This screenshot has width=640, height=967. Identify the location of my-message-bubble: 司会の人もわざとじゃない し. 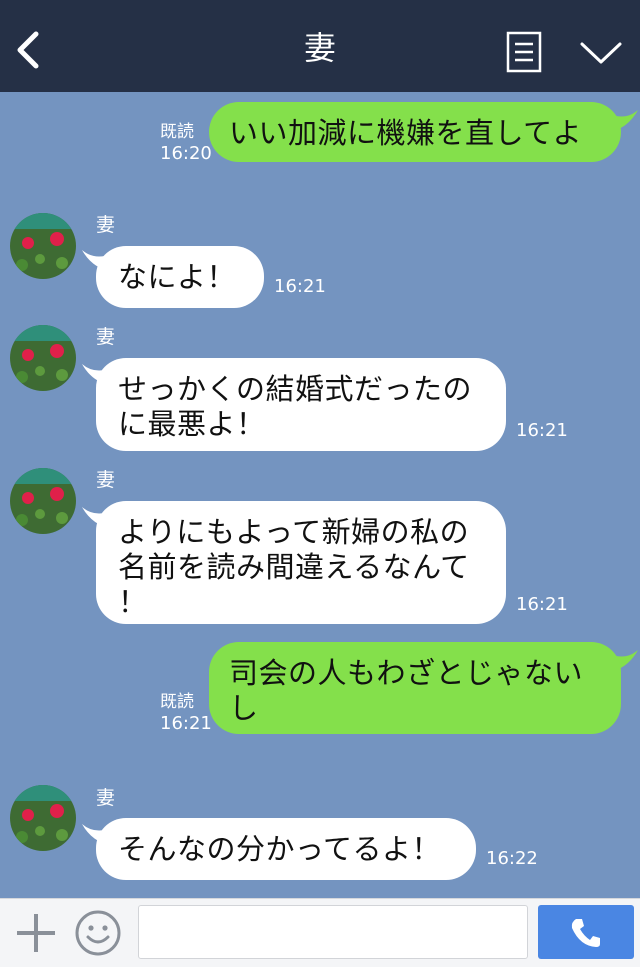
(415, 688).